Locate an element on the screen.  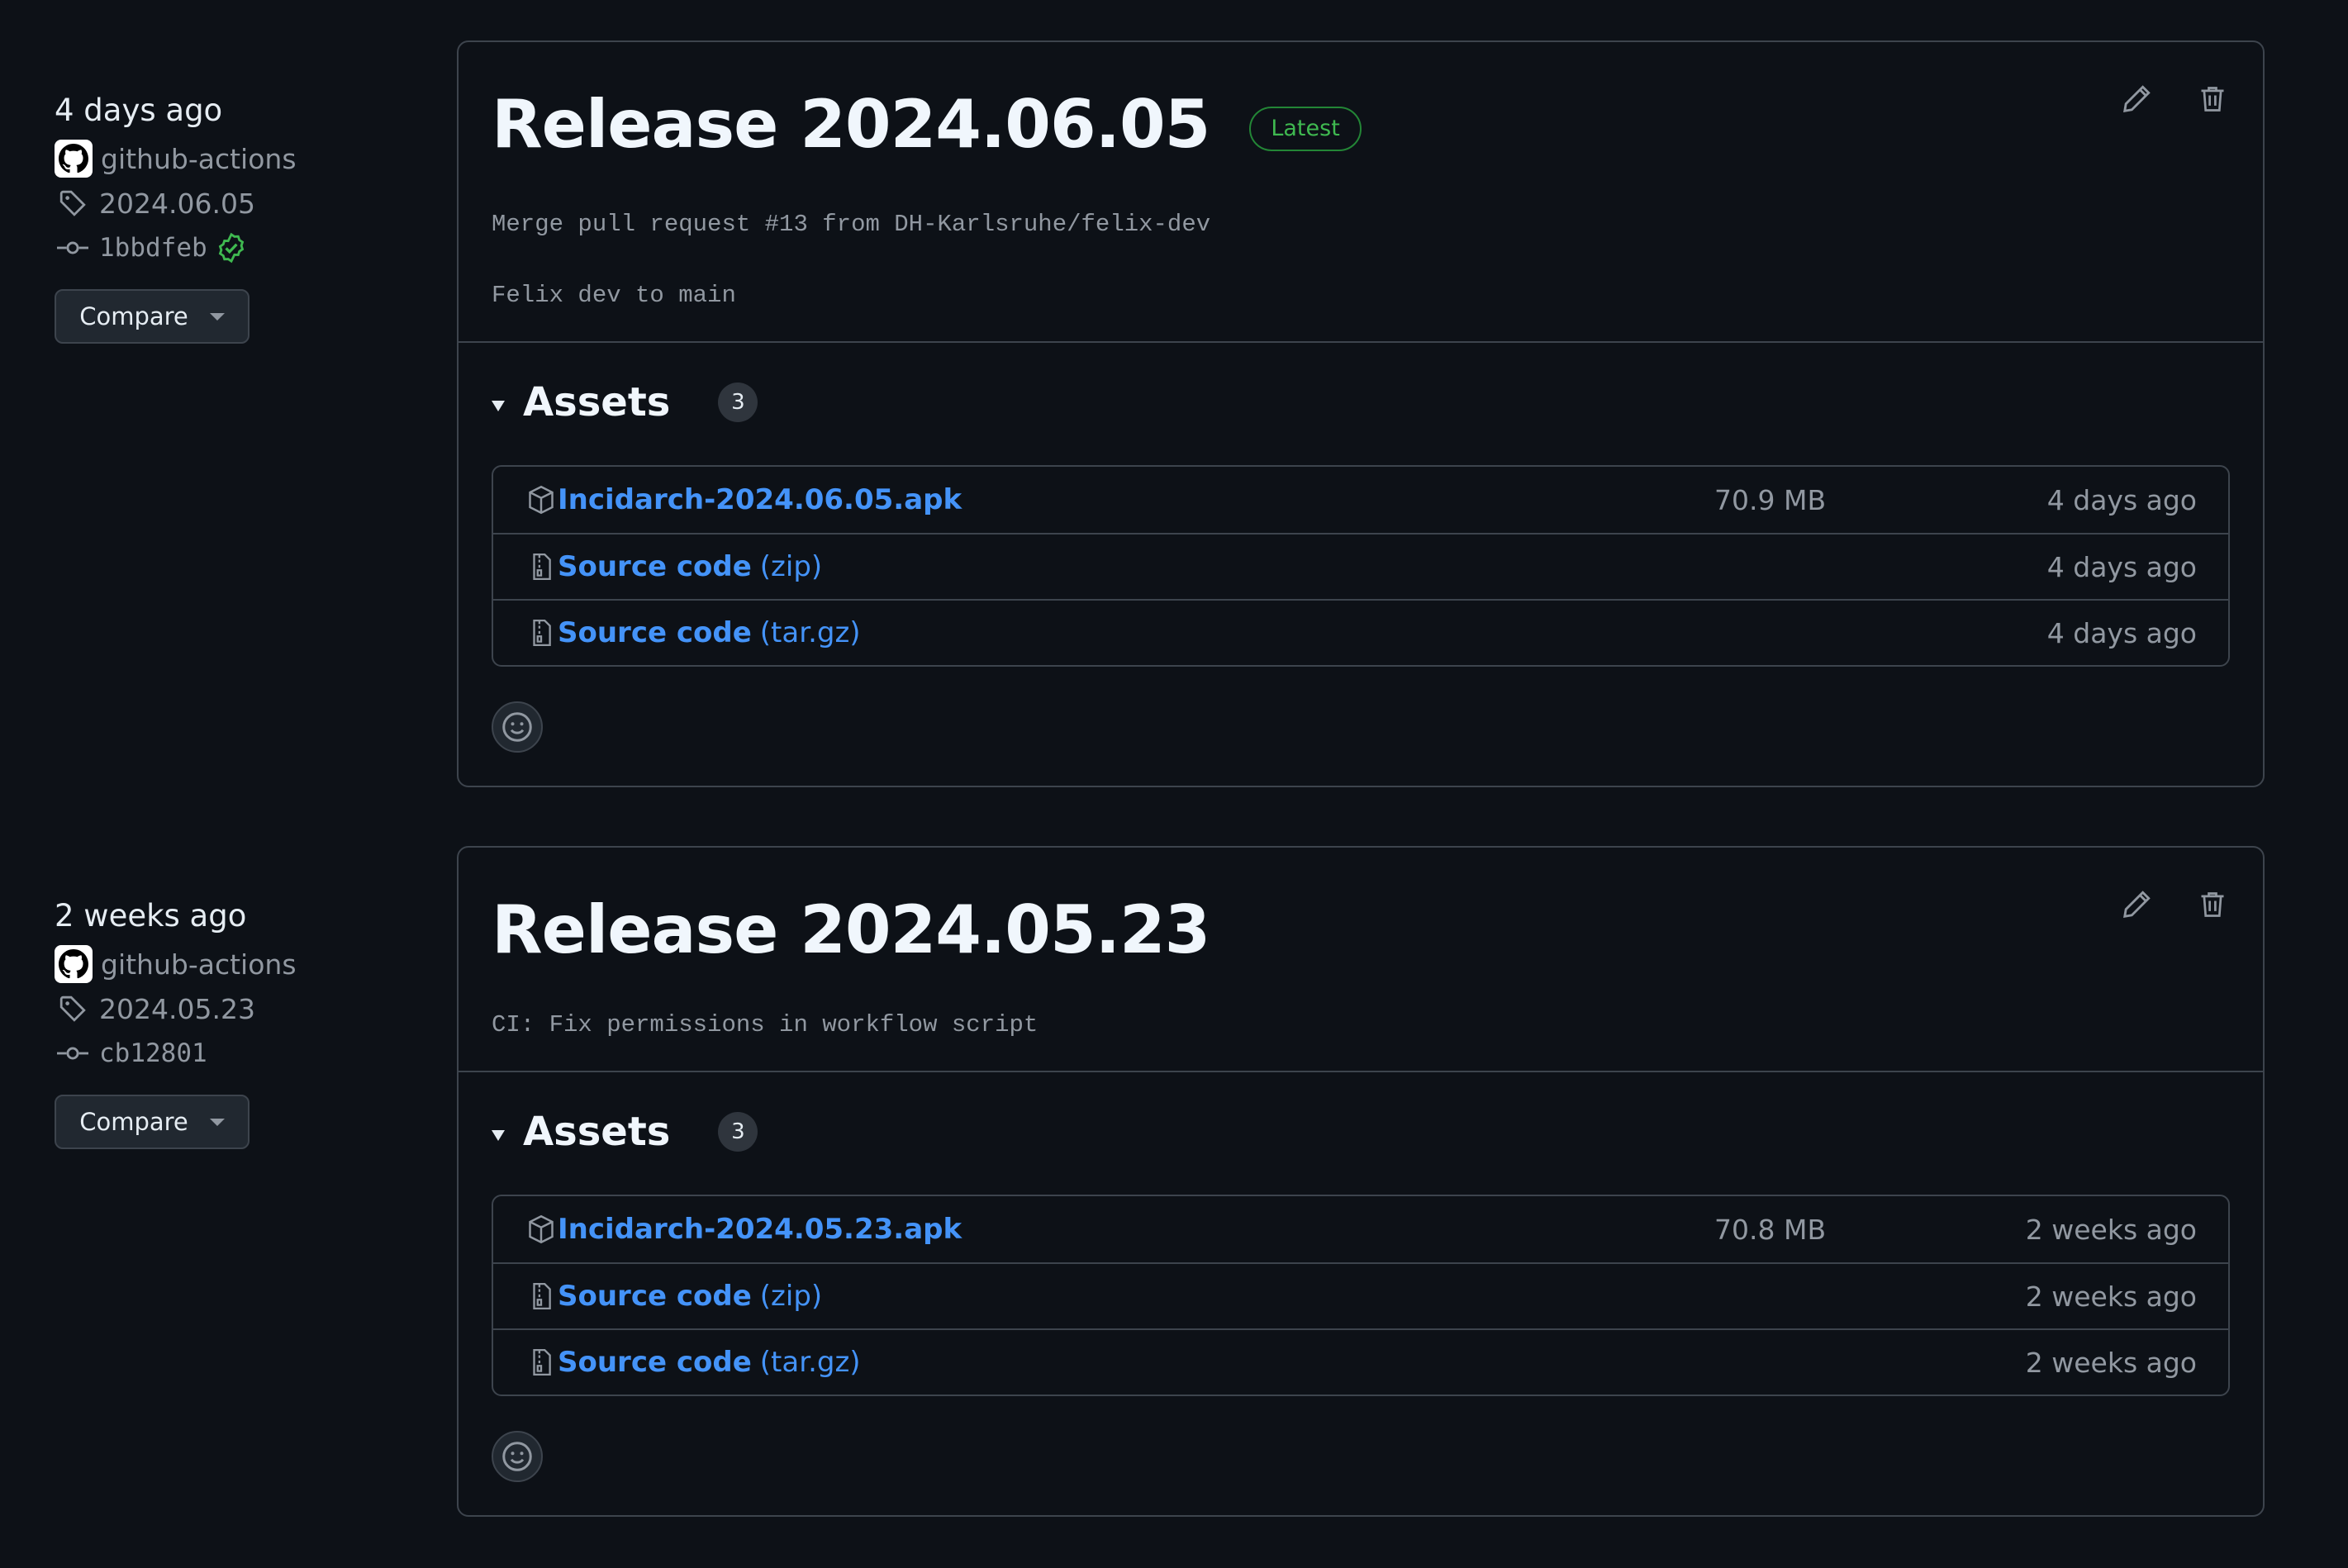
commit-row: cb12801 is located at coordinates (228, 1054).